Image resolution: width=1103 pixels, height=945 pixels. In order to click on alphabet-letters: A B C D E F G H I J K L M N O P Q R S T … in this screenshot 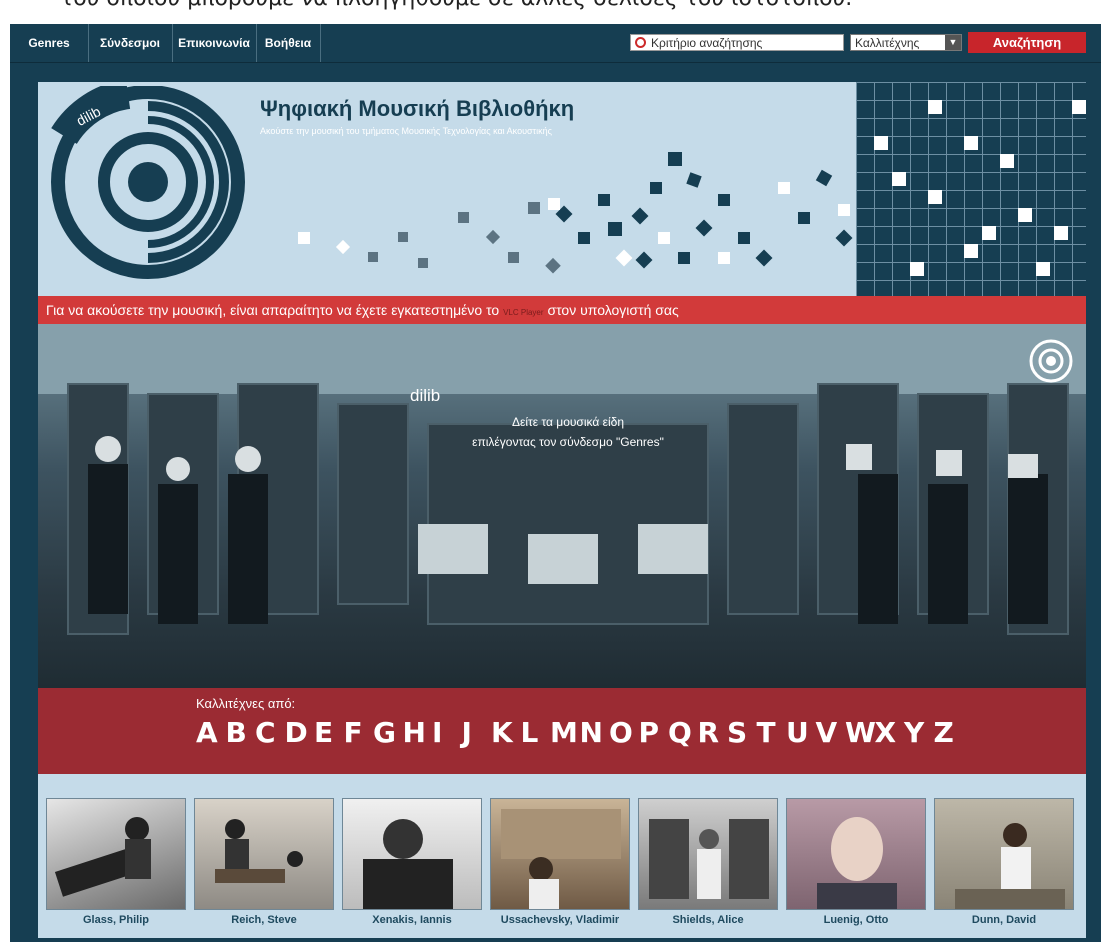, I will do `click(579, 732)`.